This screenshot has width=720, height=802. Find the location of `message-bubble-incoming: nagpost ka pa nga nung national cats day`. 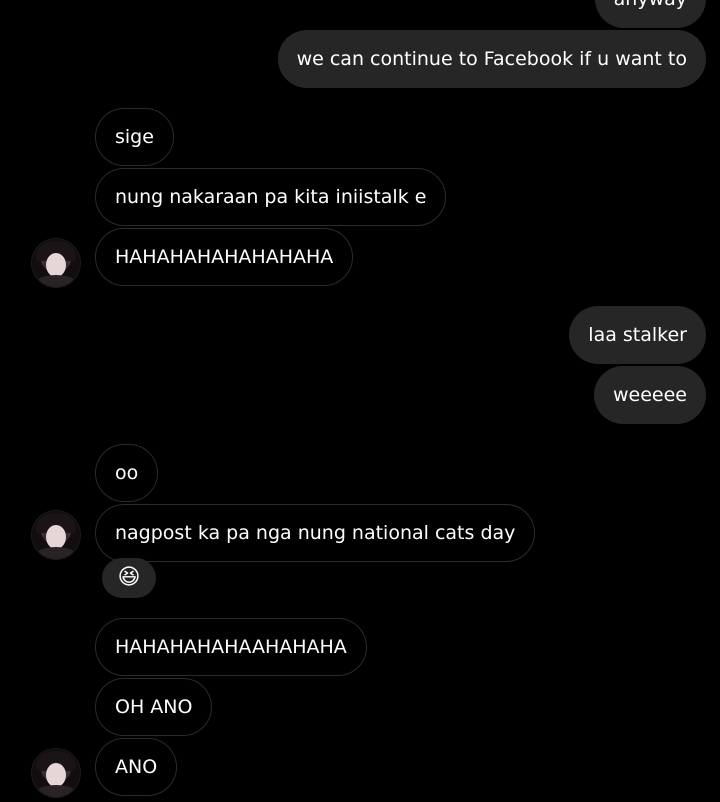

message-bubble-incoming: nagpost ka pa nga nung national cats day is located at coordinates (315, 533).